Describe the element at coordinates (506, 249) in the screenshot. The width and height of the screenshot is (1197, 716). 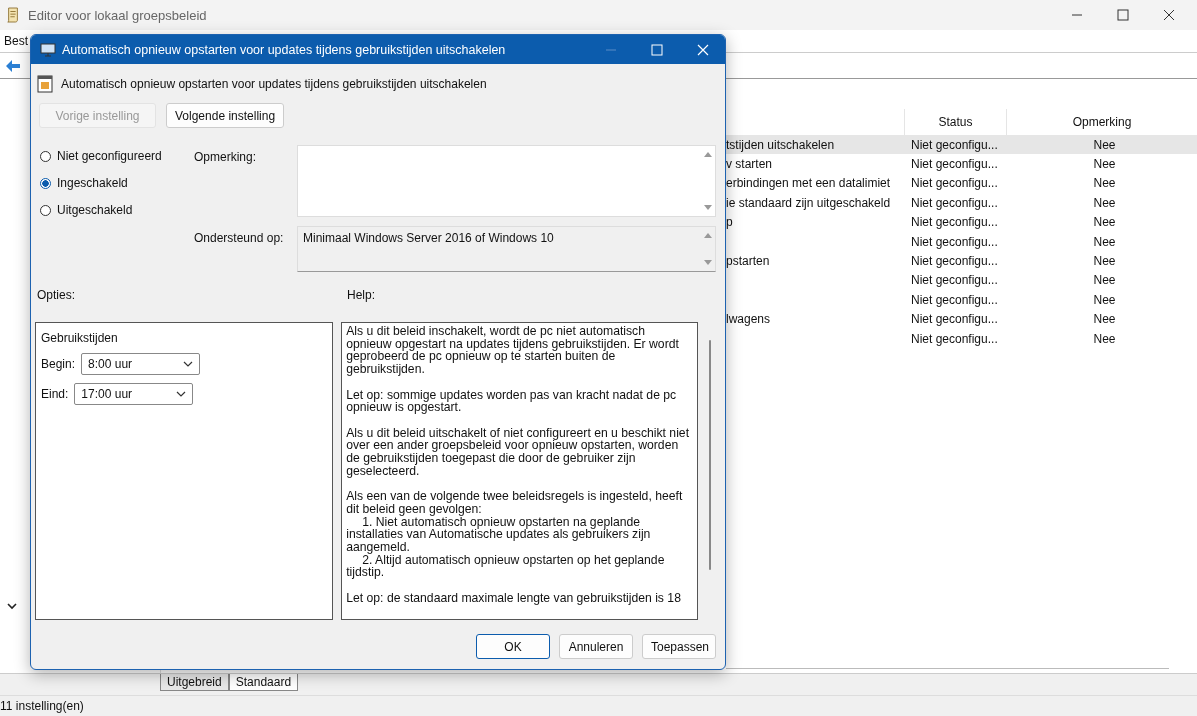
I see `supported-field: Minimaal Windows Server 2016 of Windows 10` at that location.